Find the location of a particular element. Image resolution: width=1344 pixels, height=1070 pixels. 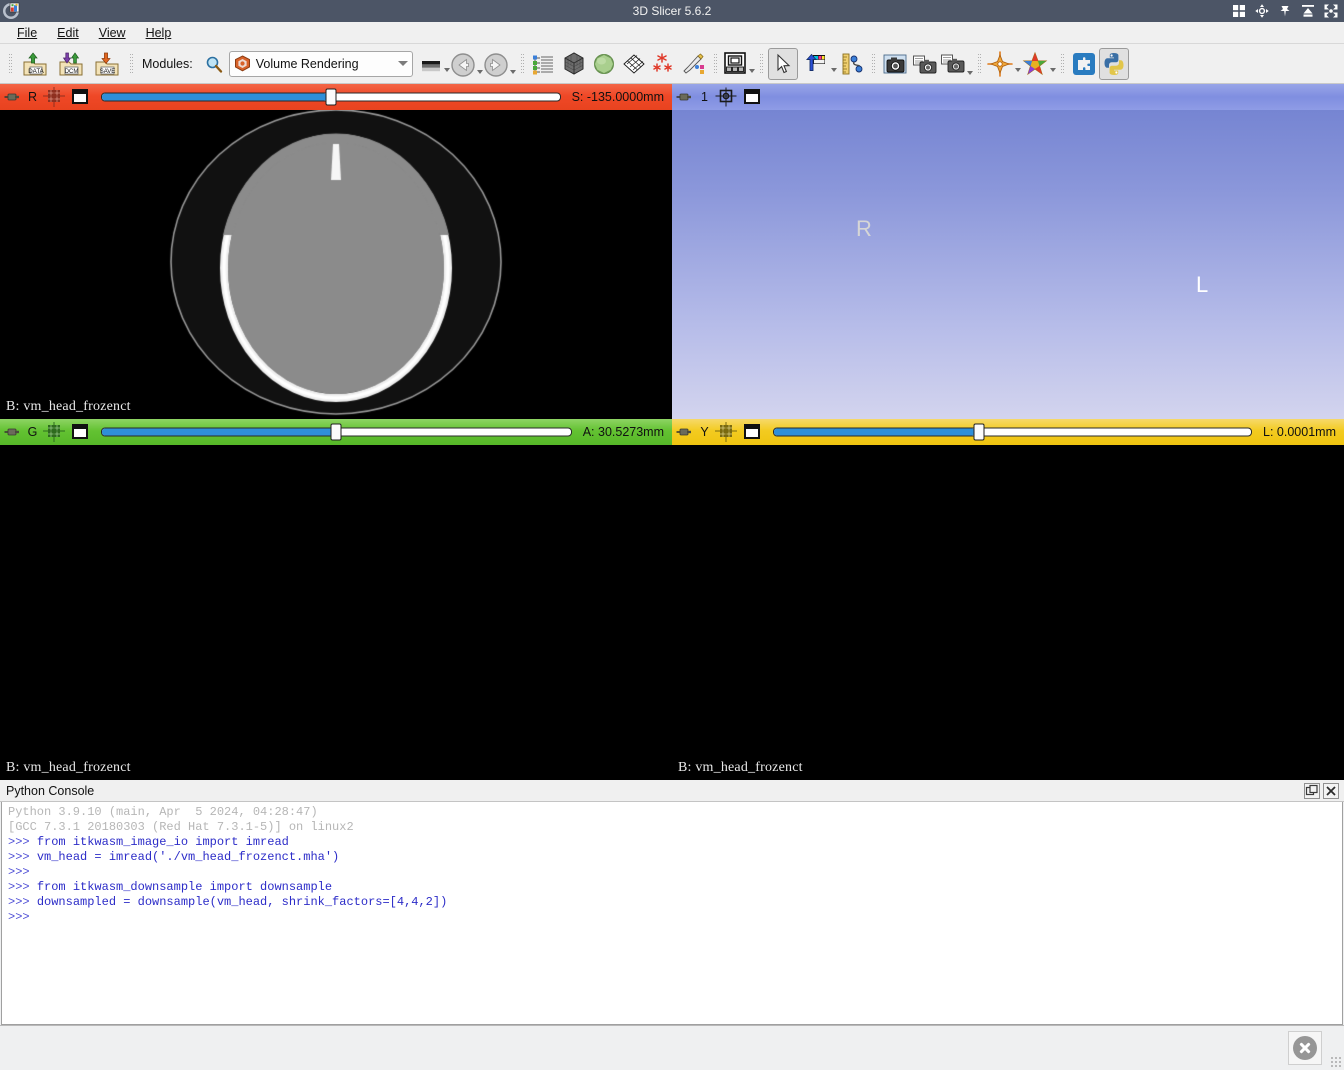

coronal-volume-label: B: vm_head_frozenct is located at coordinates (68, 767).